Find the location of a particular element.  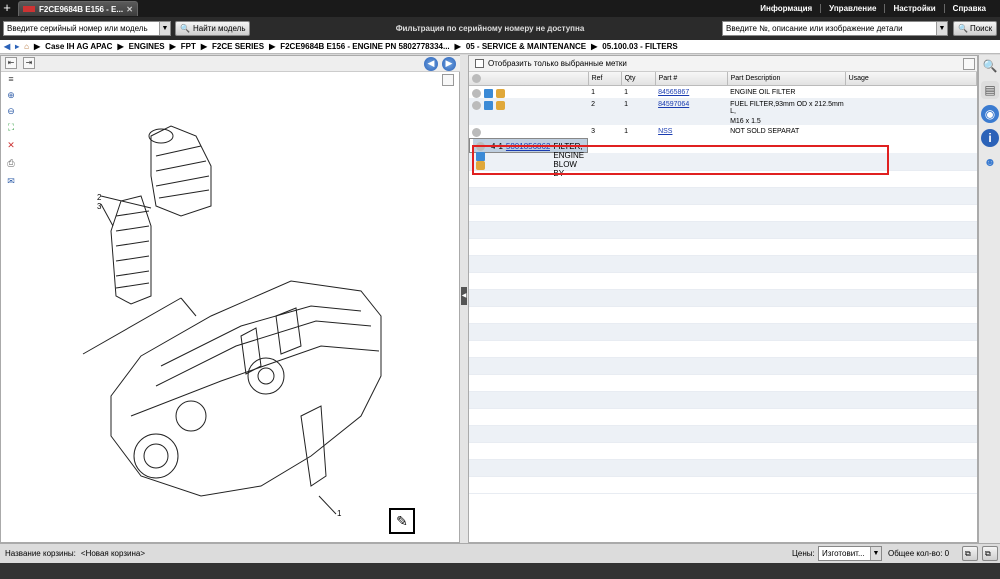

cart-value: <Новая корзина> is located at coordinates (113, 553).